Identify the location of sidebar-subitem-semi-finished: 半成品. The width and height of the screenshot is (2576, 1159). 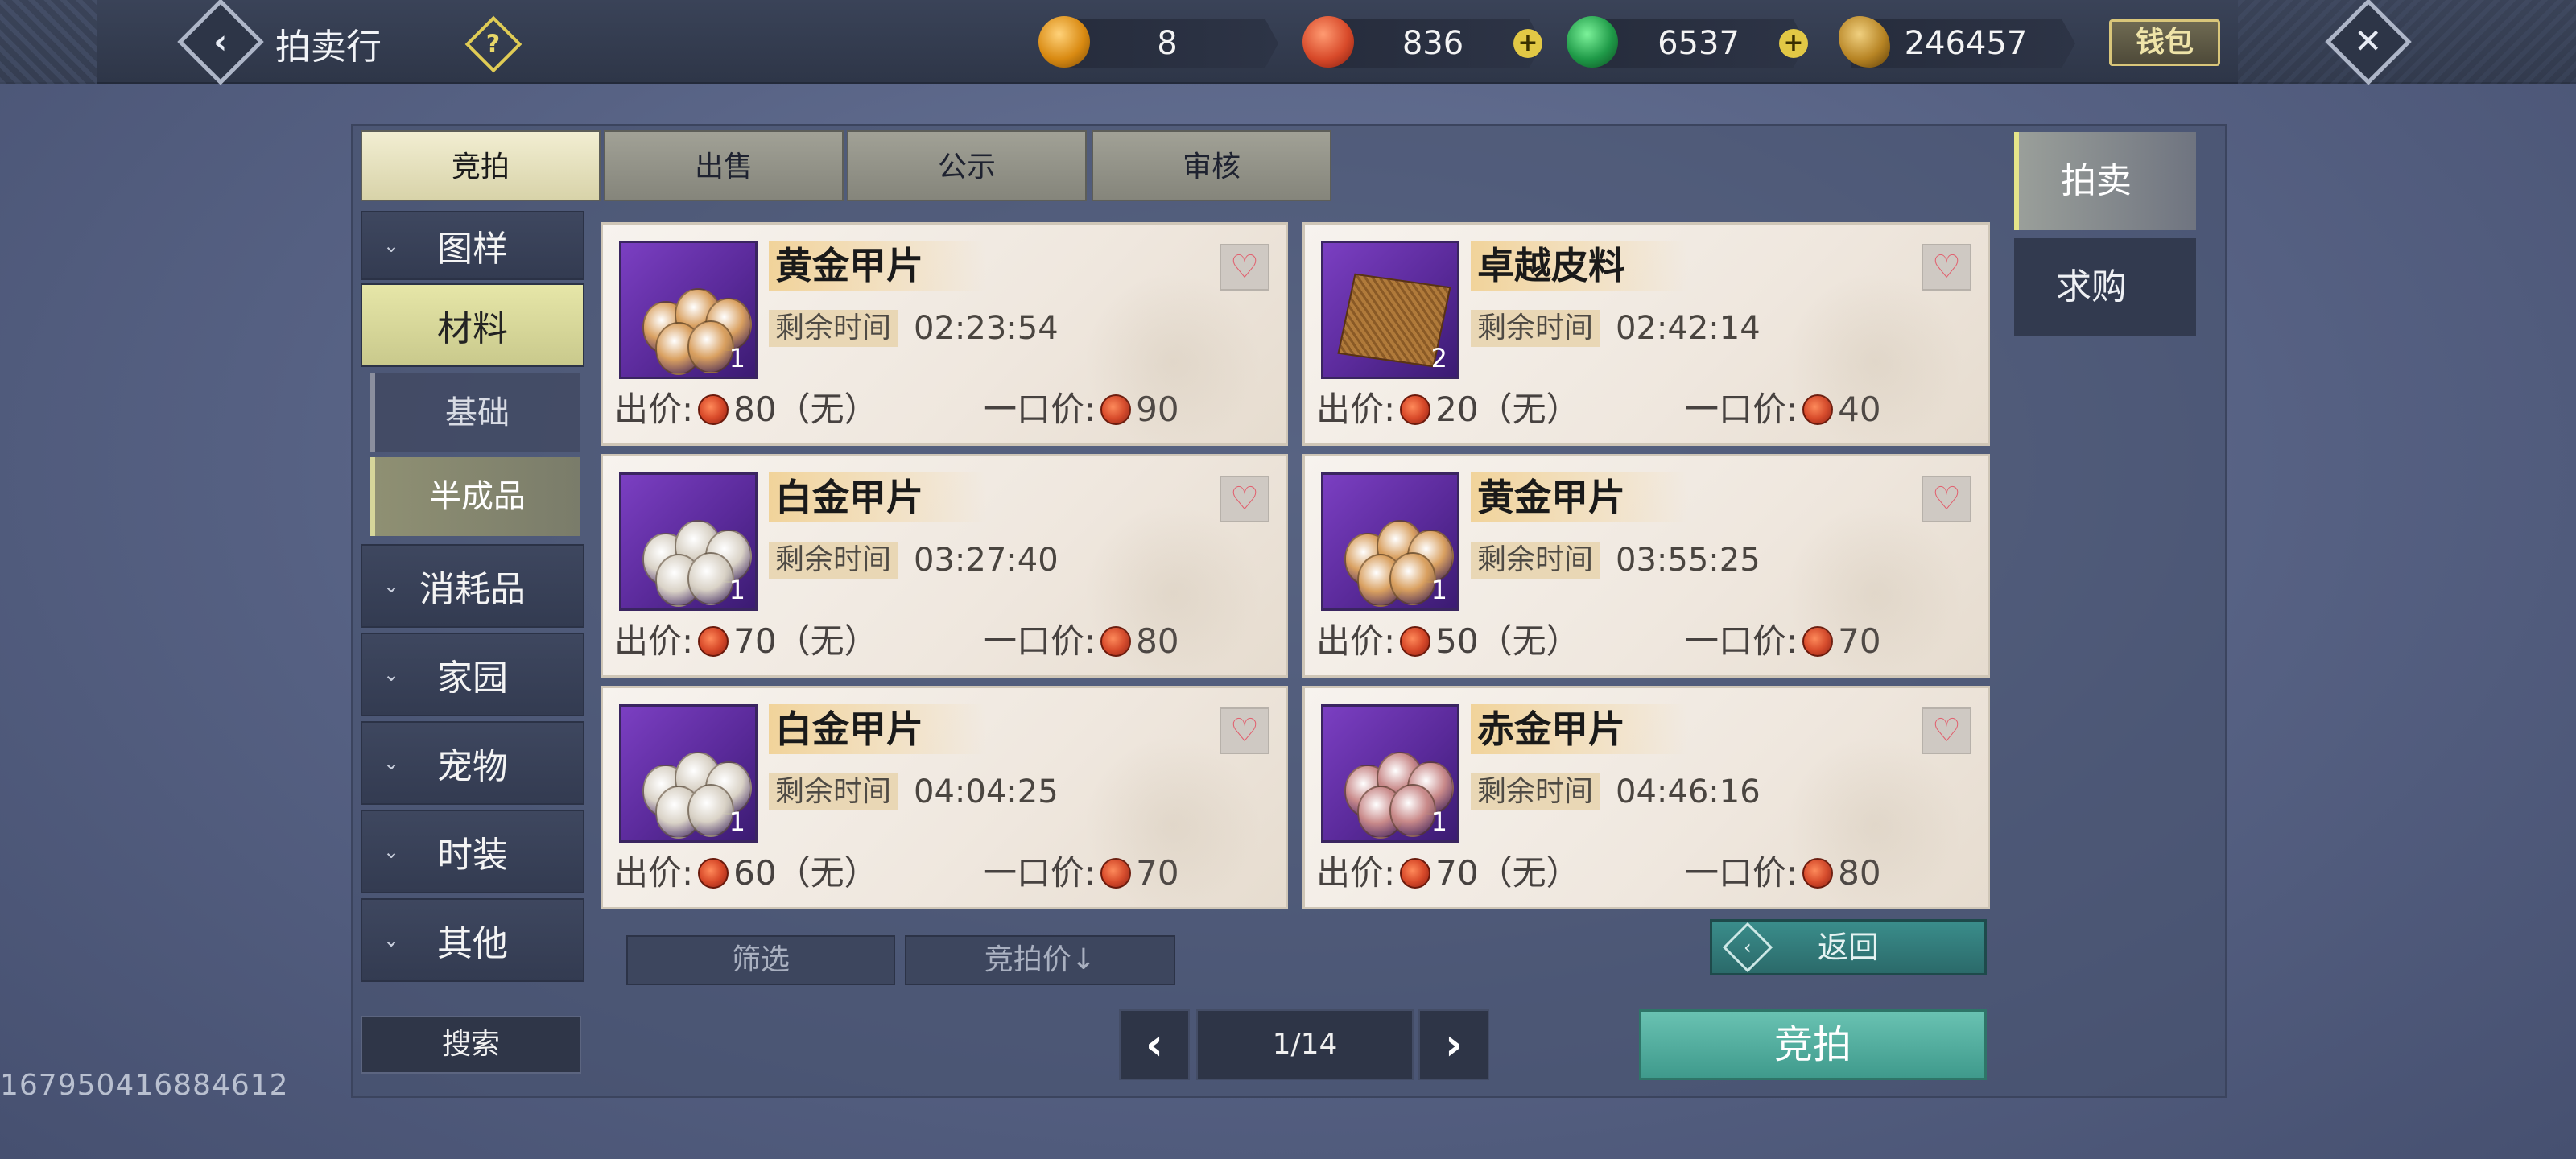
(475, 496).